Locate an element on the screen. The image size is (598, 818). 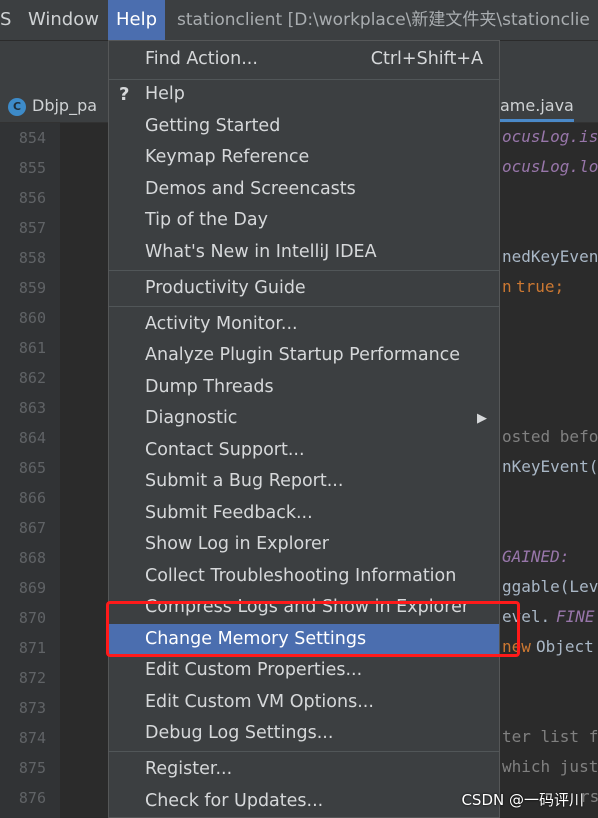
line-number: 869 is located at coordinates (32, 588).